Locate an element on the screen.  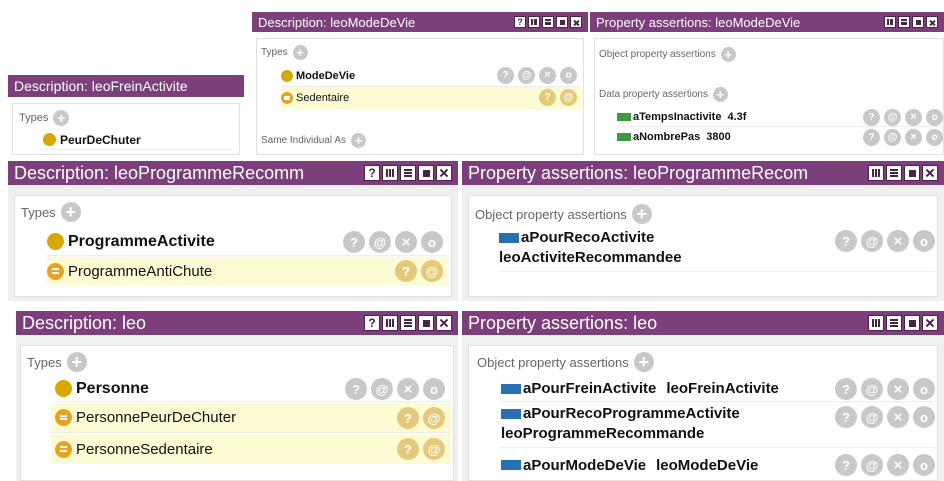
data-prop-row: aTempsInactivite 4.3f ? @ × o is located at coordinates (780, 117).